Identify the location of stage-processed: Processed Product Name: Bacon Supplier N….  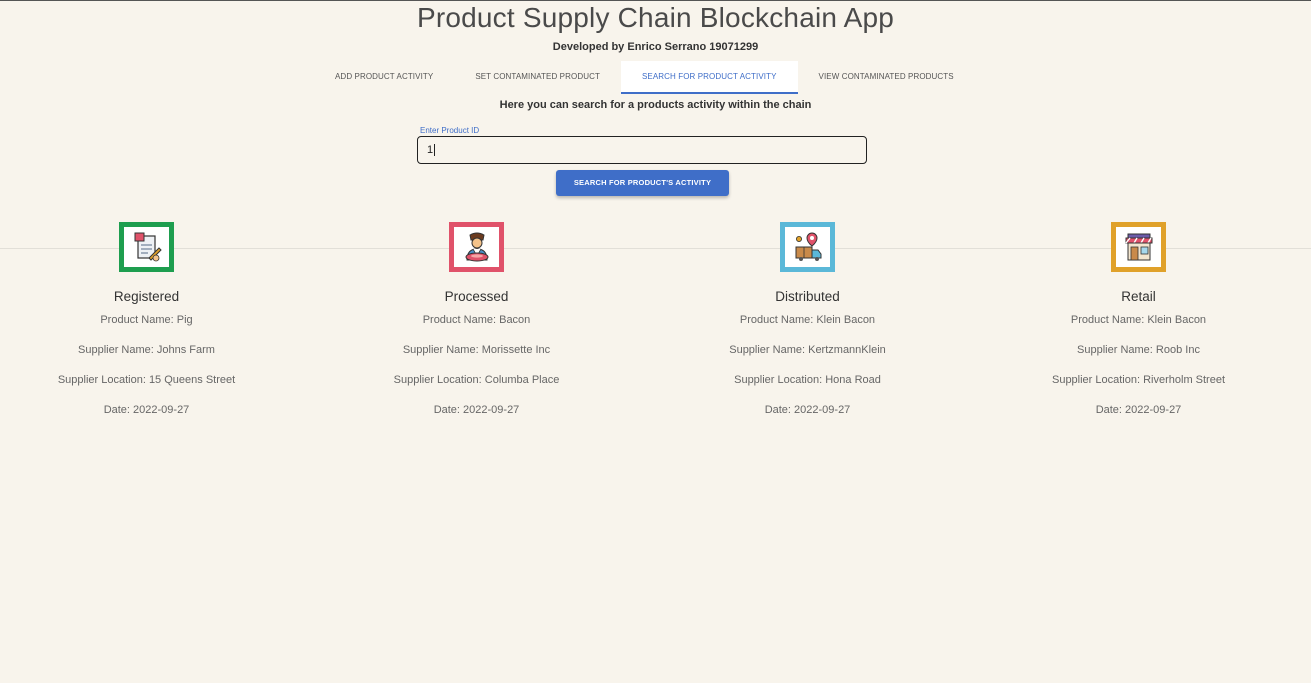
(476, 320).